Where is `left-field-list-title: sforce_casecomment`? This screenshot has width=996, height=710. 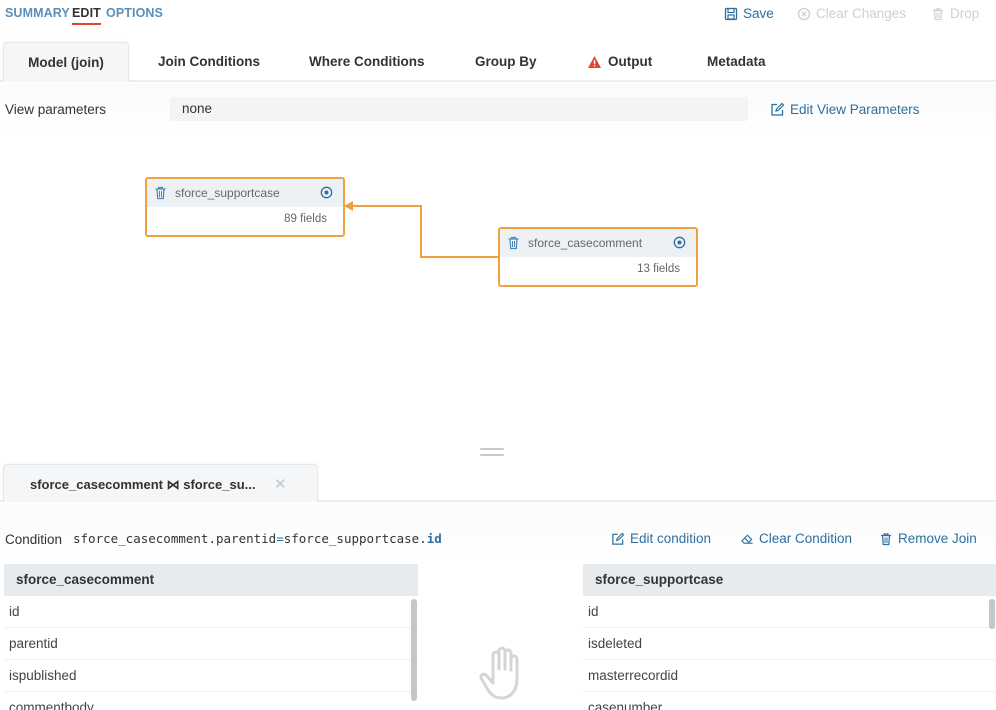 left-field-list-title: sforce_casecomment is located at coordinates (211, 580).